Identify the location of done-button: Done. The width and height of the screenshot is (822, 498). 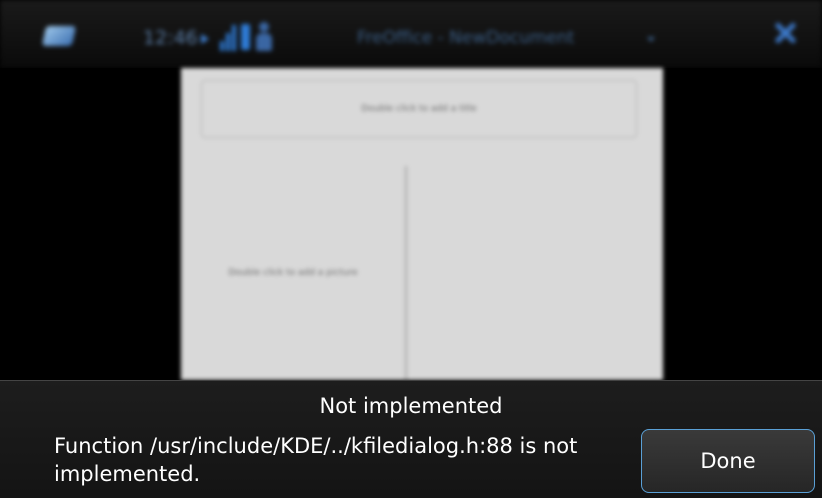
(728, 461).